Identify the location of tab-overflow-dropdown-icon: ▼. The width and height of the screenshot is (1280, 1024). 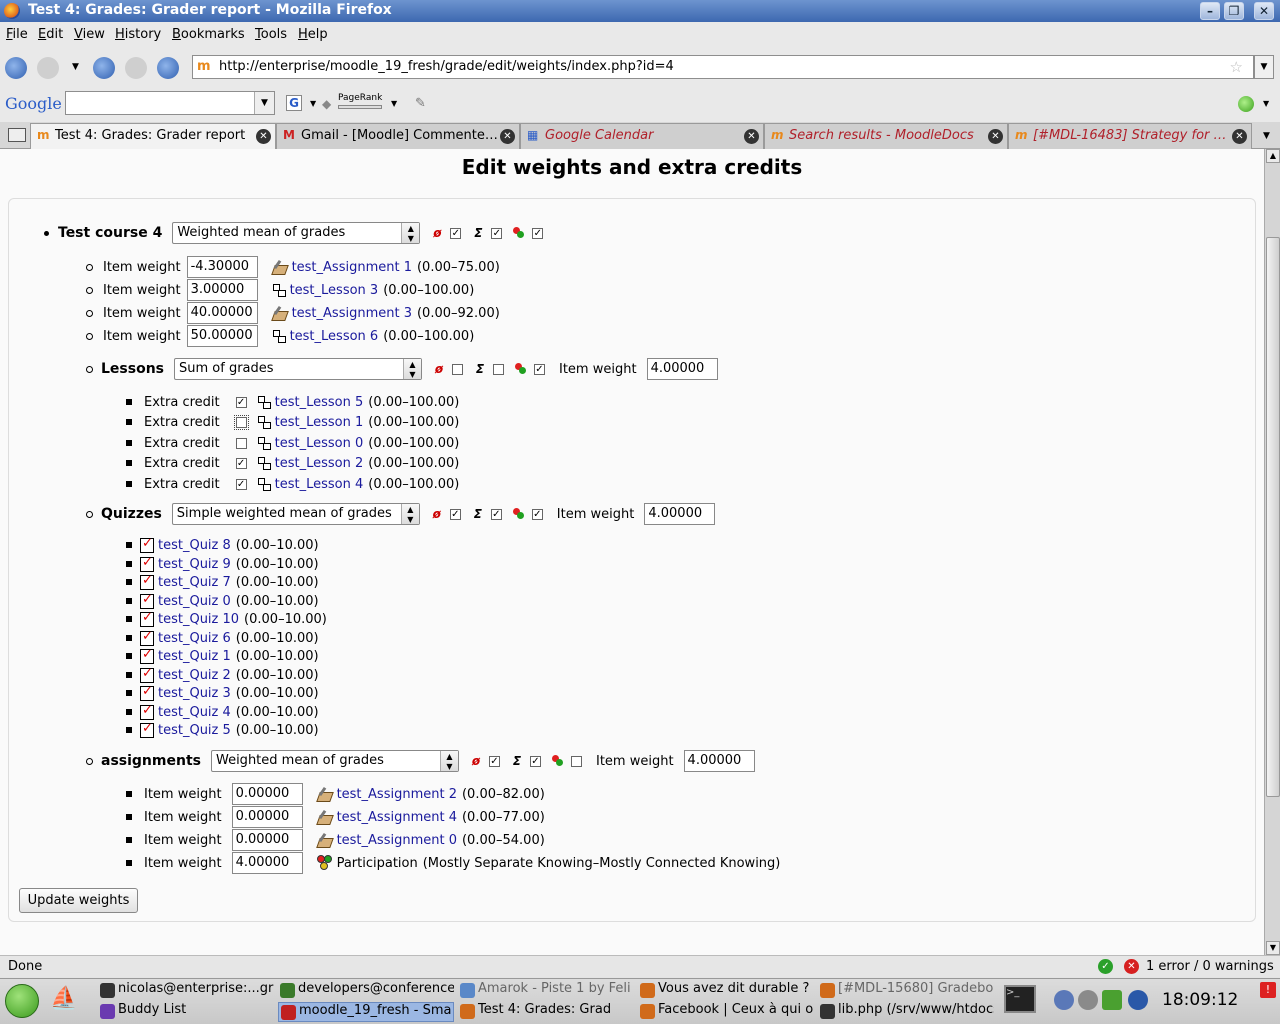
(1266, 136).